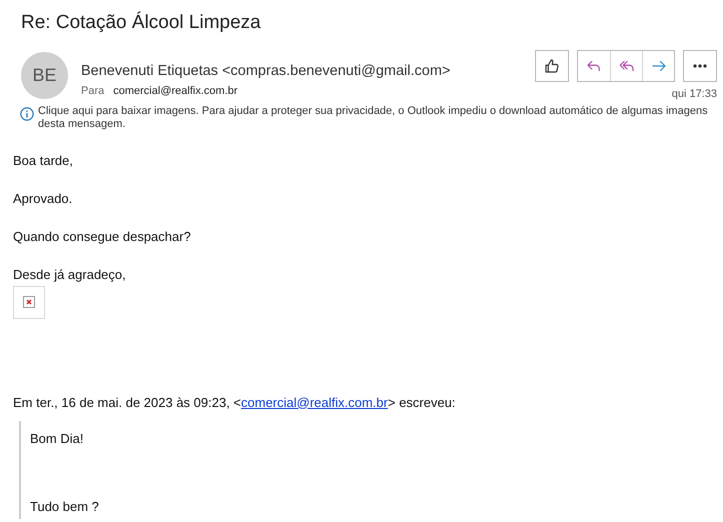 Image resolution: width=723 pixels, height=522 pixels. Describe the element at coordinates (44, 75) in the screenshot. I see `sender-avatar: BE` at that location.